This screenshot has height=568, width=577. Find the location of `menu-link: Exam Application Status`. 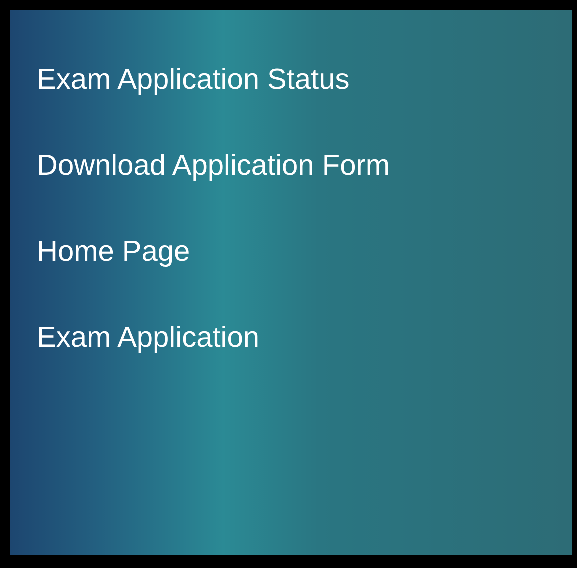

menu-link: Exam Application Status is located at coordinates (193, 80).